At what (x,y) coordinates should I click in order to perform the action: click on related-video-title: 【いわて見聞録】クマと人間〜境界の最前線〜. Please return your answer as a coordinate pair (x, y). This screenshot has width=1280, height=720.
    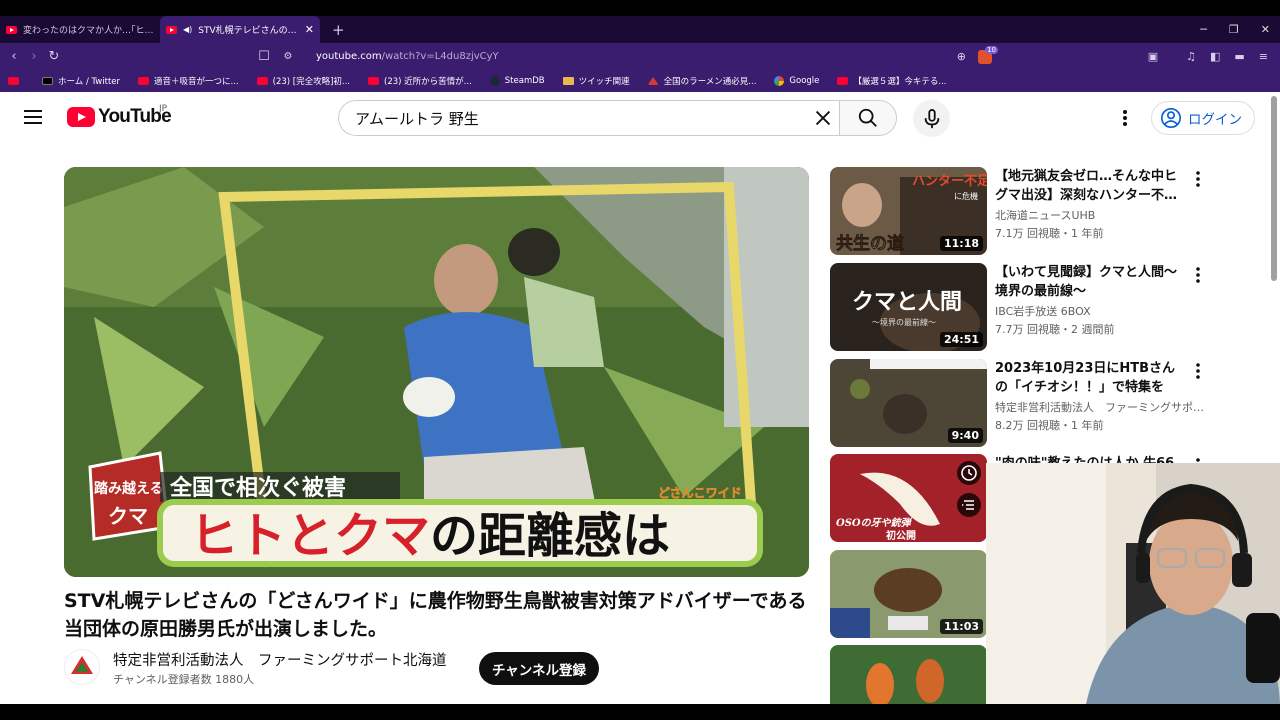
    Looking at the image, I should click on (1090, 282).